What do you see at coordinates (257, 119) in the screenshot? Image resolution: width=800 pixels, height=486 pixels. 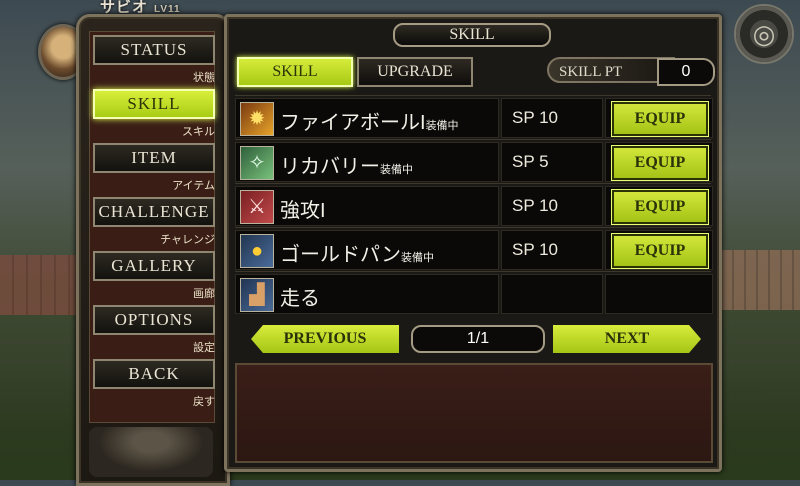 I see `fireball-icon: ✹` at bounding box center [257, 119].